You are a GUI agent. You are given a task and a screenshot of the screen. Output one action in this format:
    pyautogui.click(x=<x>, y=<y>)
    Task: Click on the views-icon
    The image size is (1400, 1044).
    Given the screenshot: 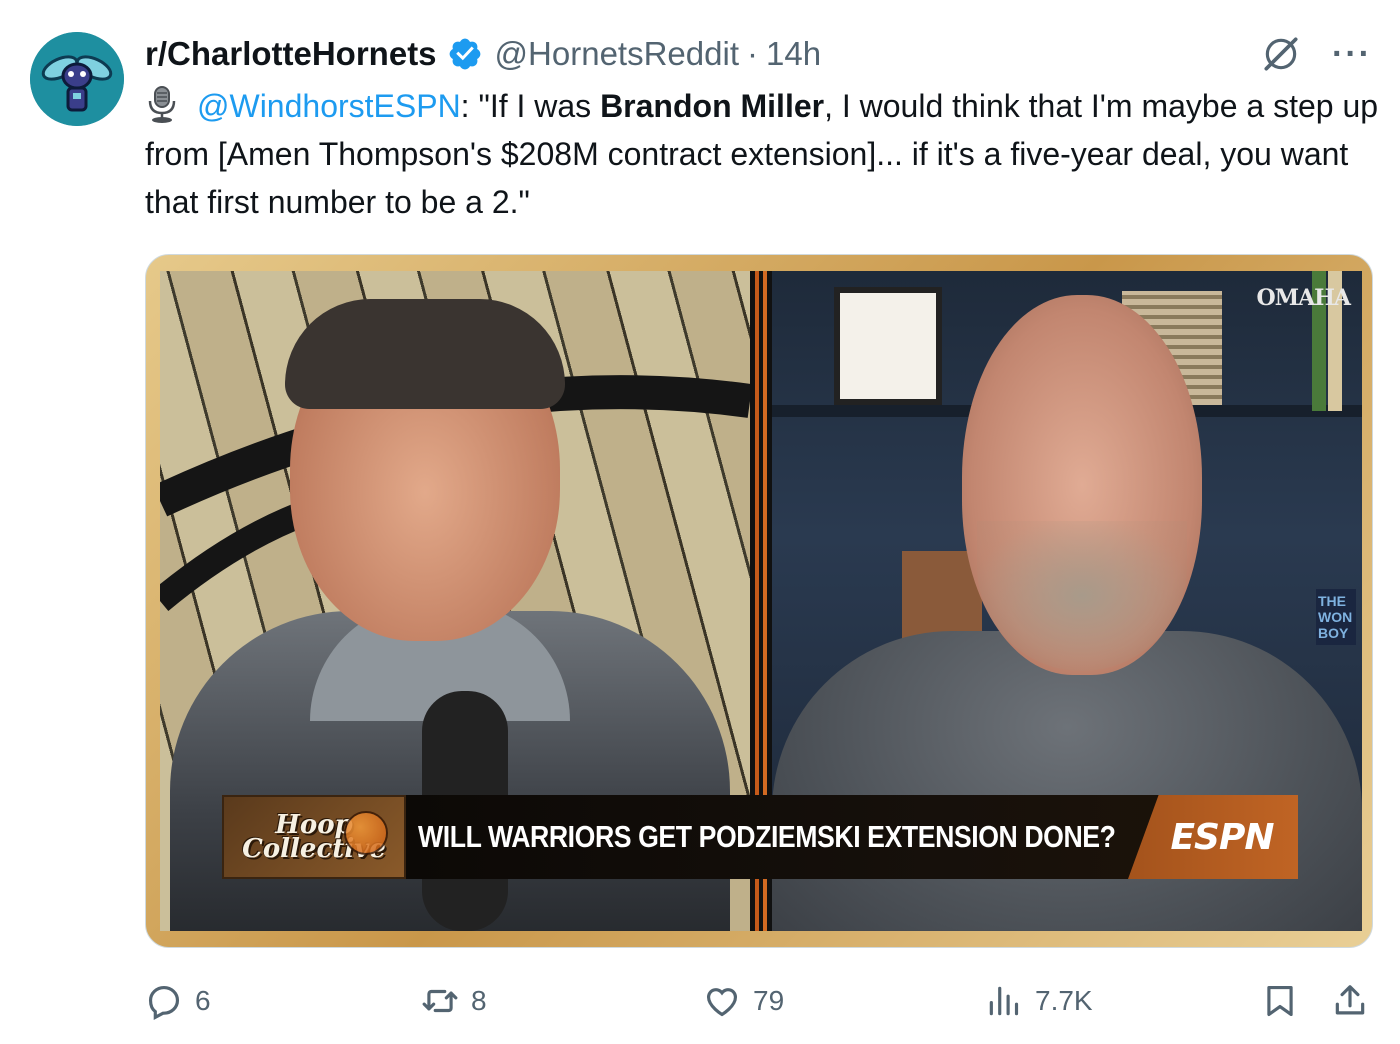 What is the action you would take?
    pyautogui.click(x=1004, y=1001)
    